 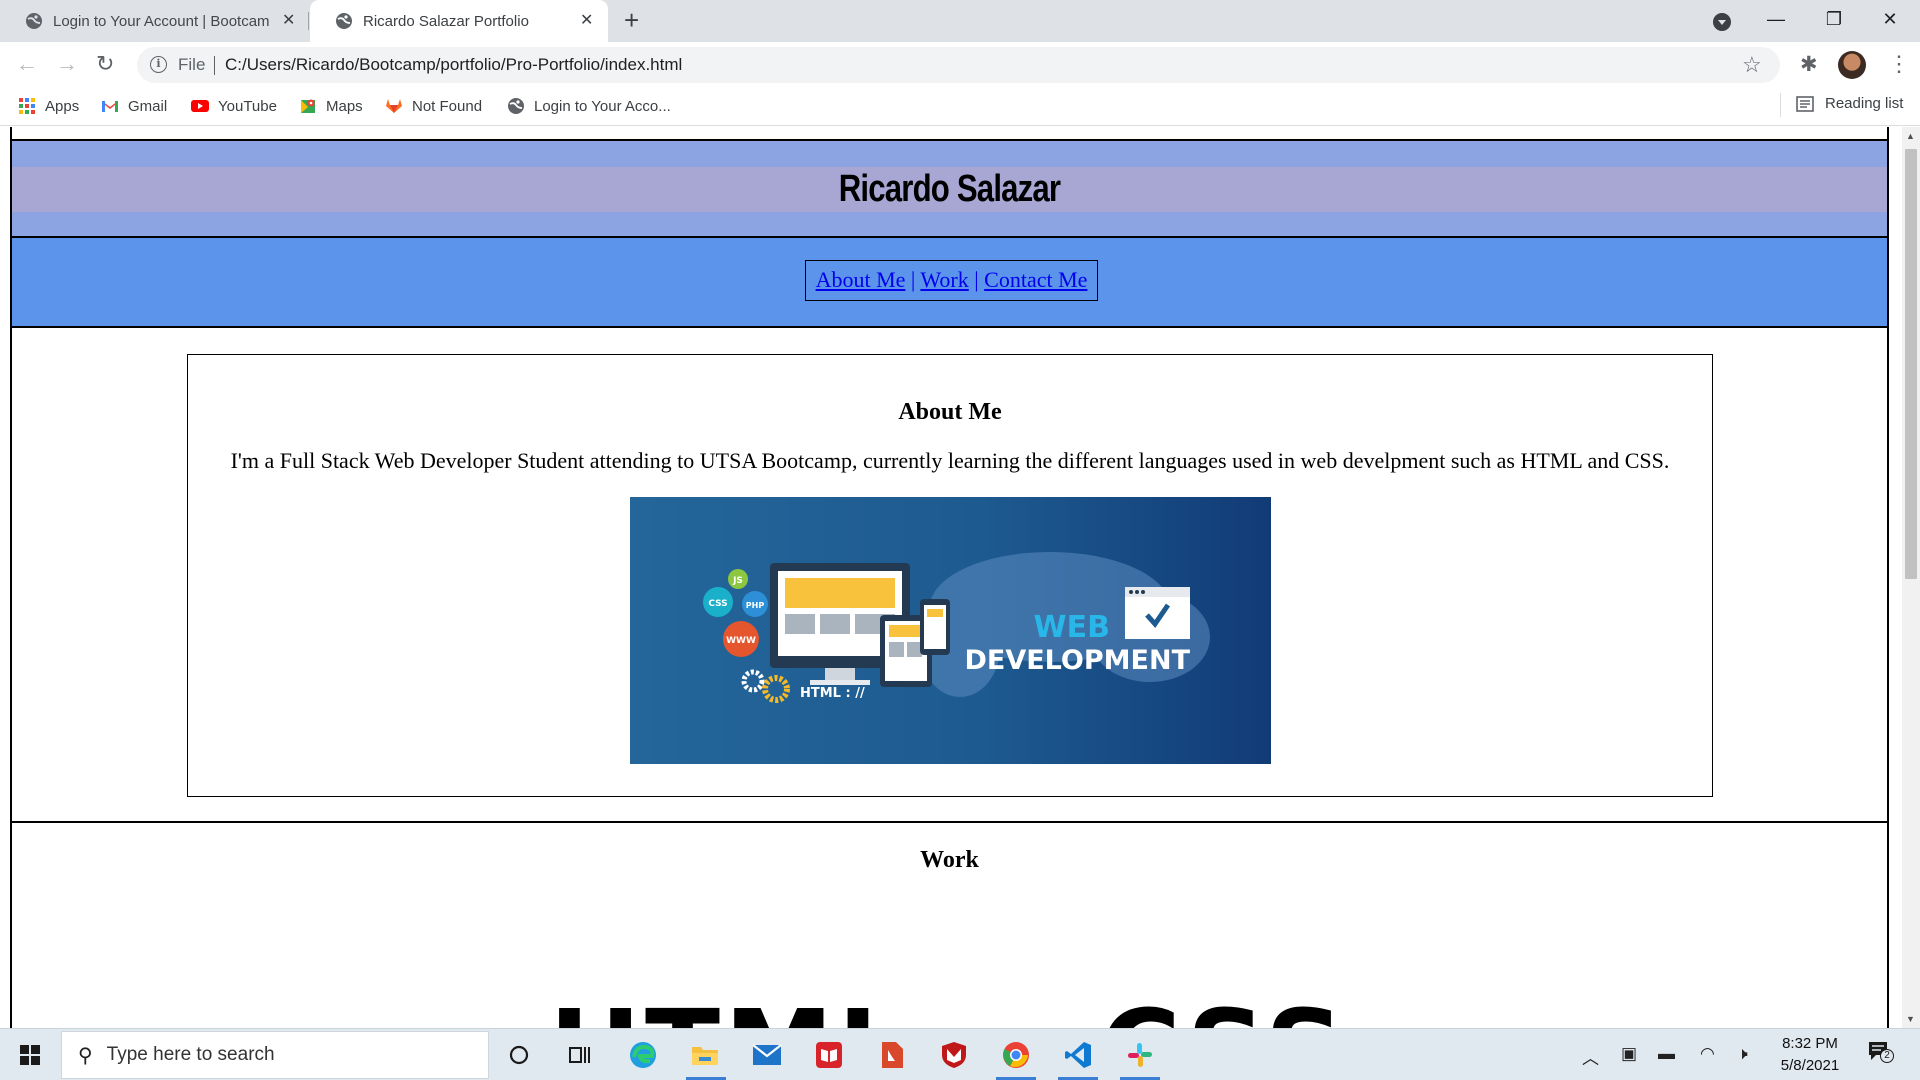 I want to click on notification-count: 2, so click(x=1887, y=1056).